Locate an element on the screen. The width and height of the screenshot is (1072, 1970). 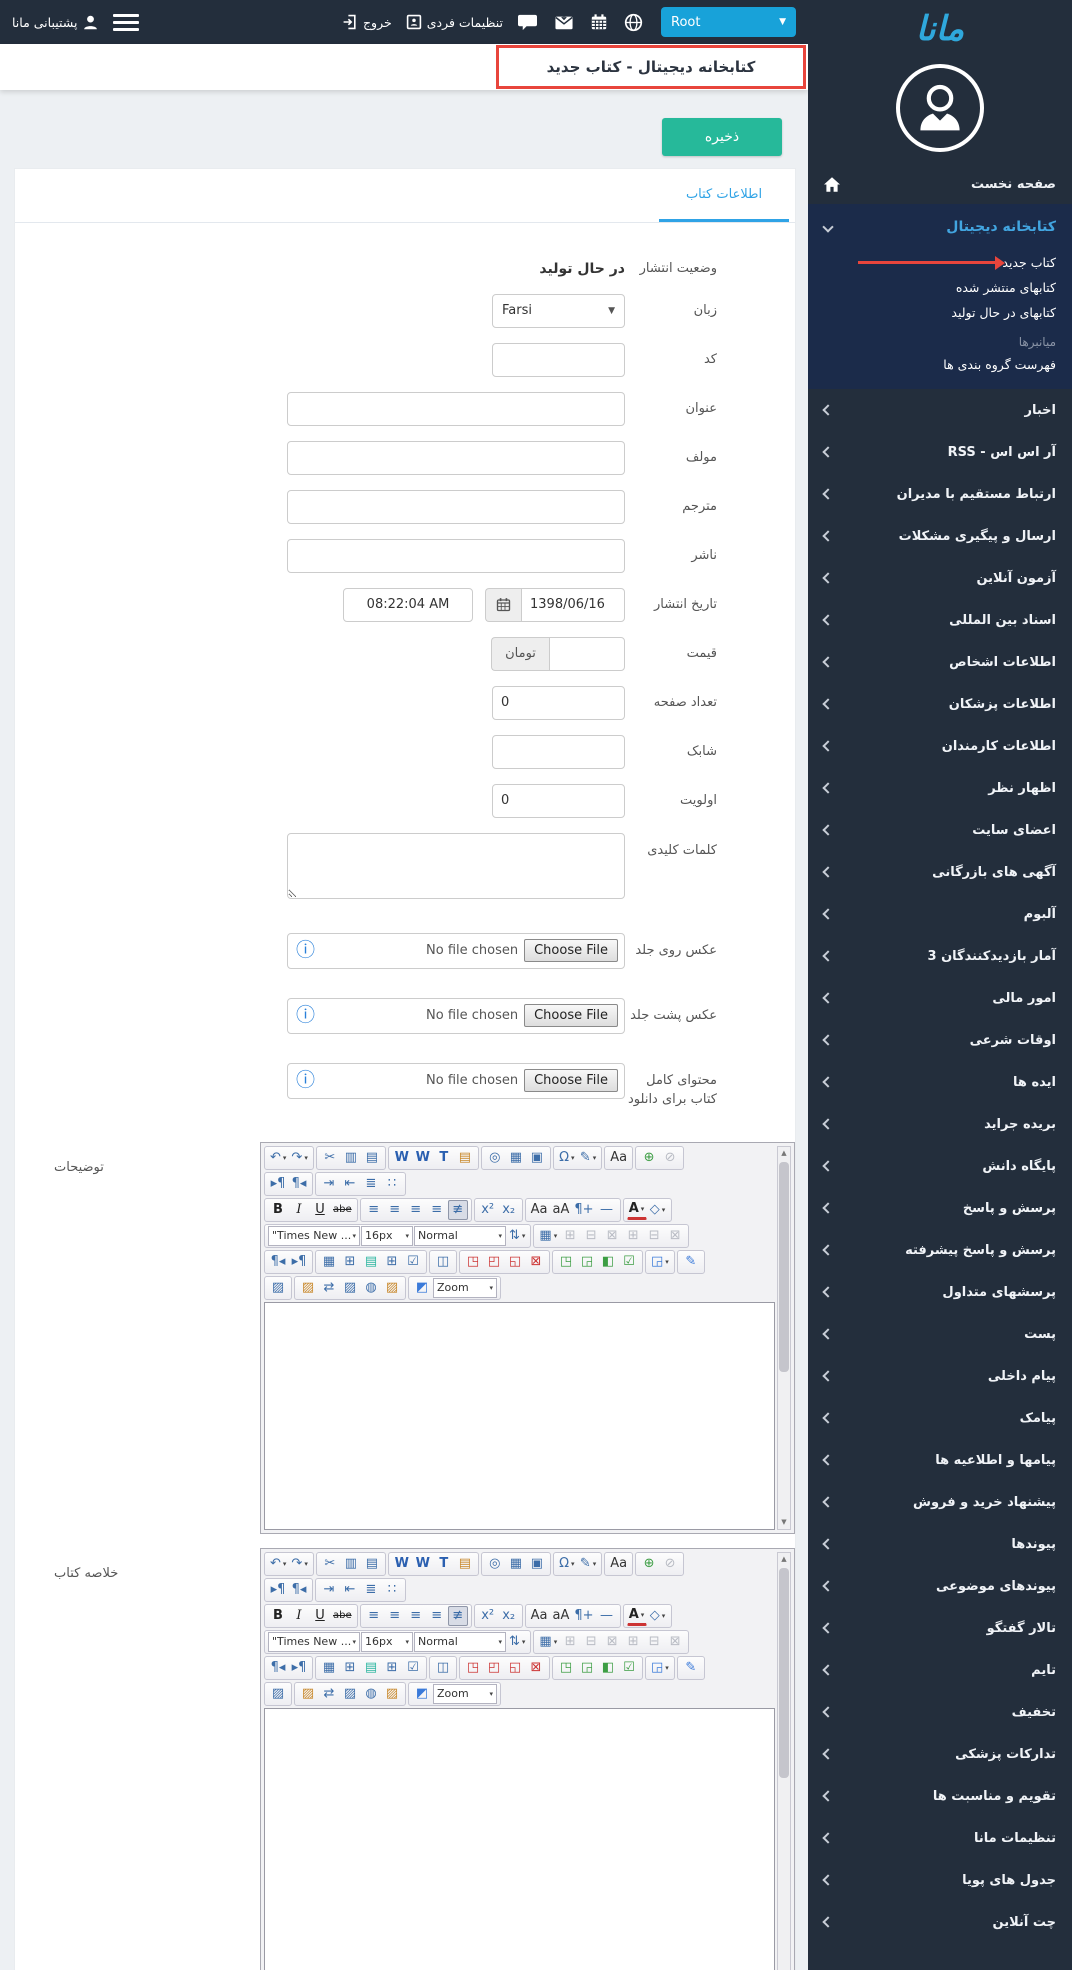
delete-table-icon: ⊠ is located at coordinates (612, 1642).